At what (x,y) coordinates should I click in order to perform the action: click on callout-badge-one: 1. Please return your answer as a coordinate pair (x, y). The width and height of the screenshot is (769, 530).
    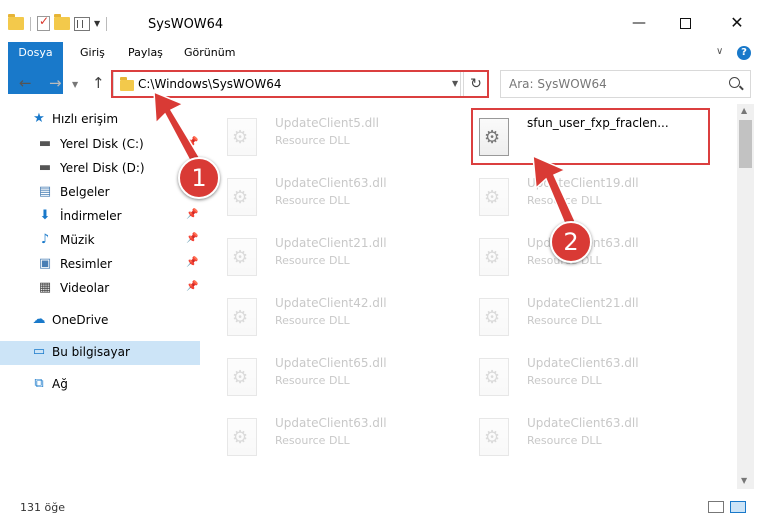
    Looking at the image, I should click on (199, 178).